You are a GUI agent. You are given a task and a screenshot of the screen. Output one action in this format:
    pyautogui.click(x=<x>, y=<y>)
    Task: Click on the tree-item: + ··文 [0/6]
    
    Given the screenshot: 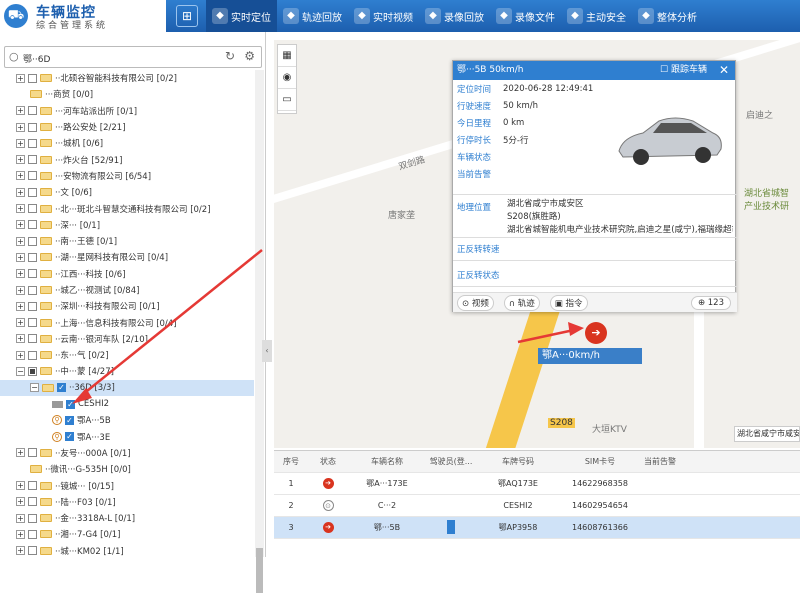 What is the action you would take?
    pyautogui.click(x=127, y=192)
    